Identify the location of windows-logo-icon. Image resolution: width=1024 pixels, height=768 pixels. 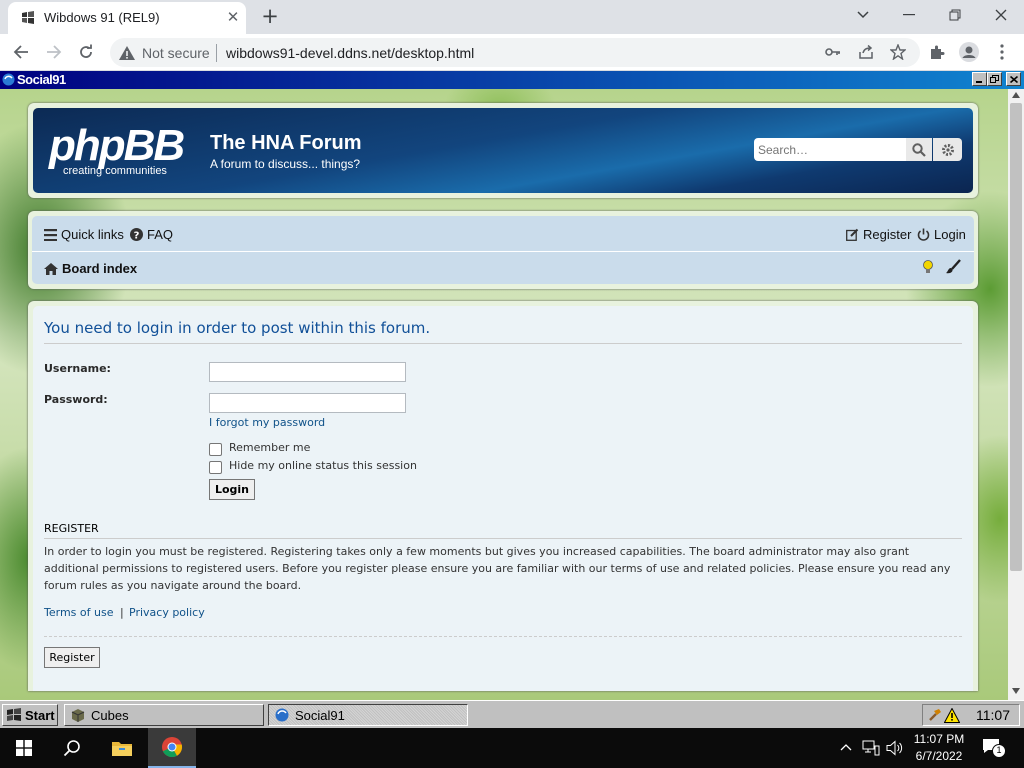
(24, 748).